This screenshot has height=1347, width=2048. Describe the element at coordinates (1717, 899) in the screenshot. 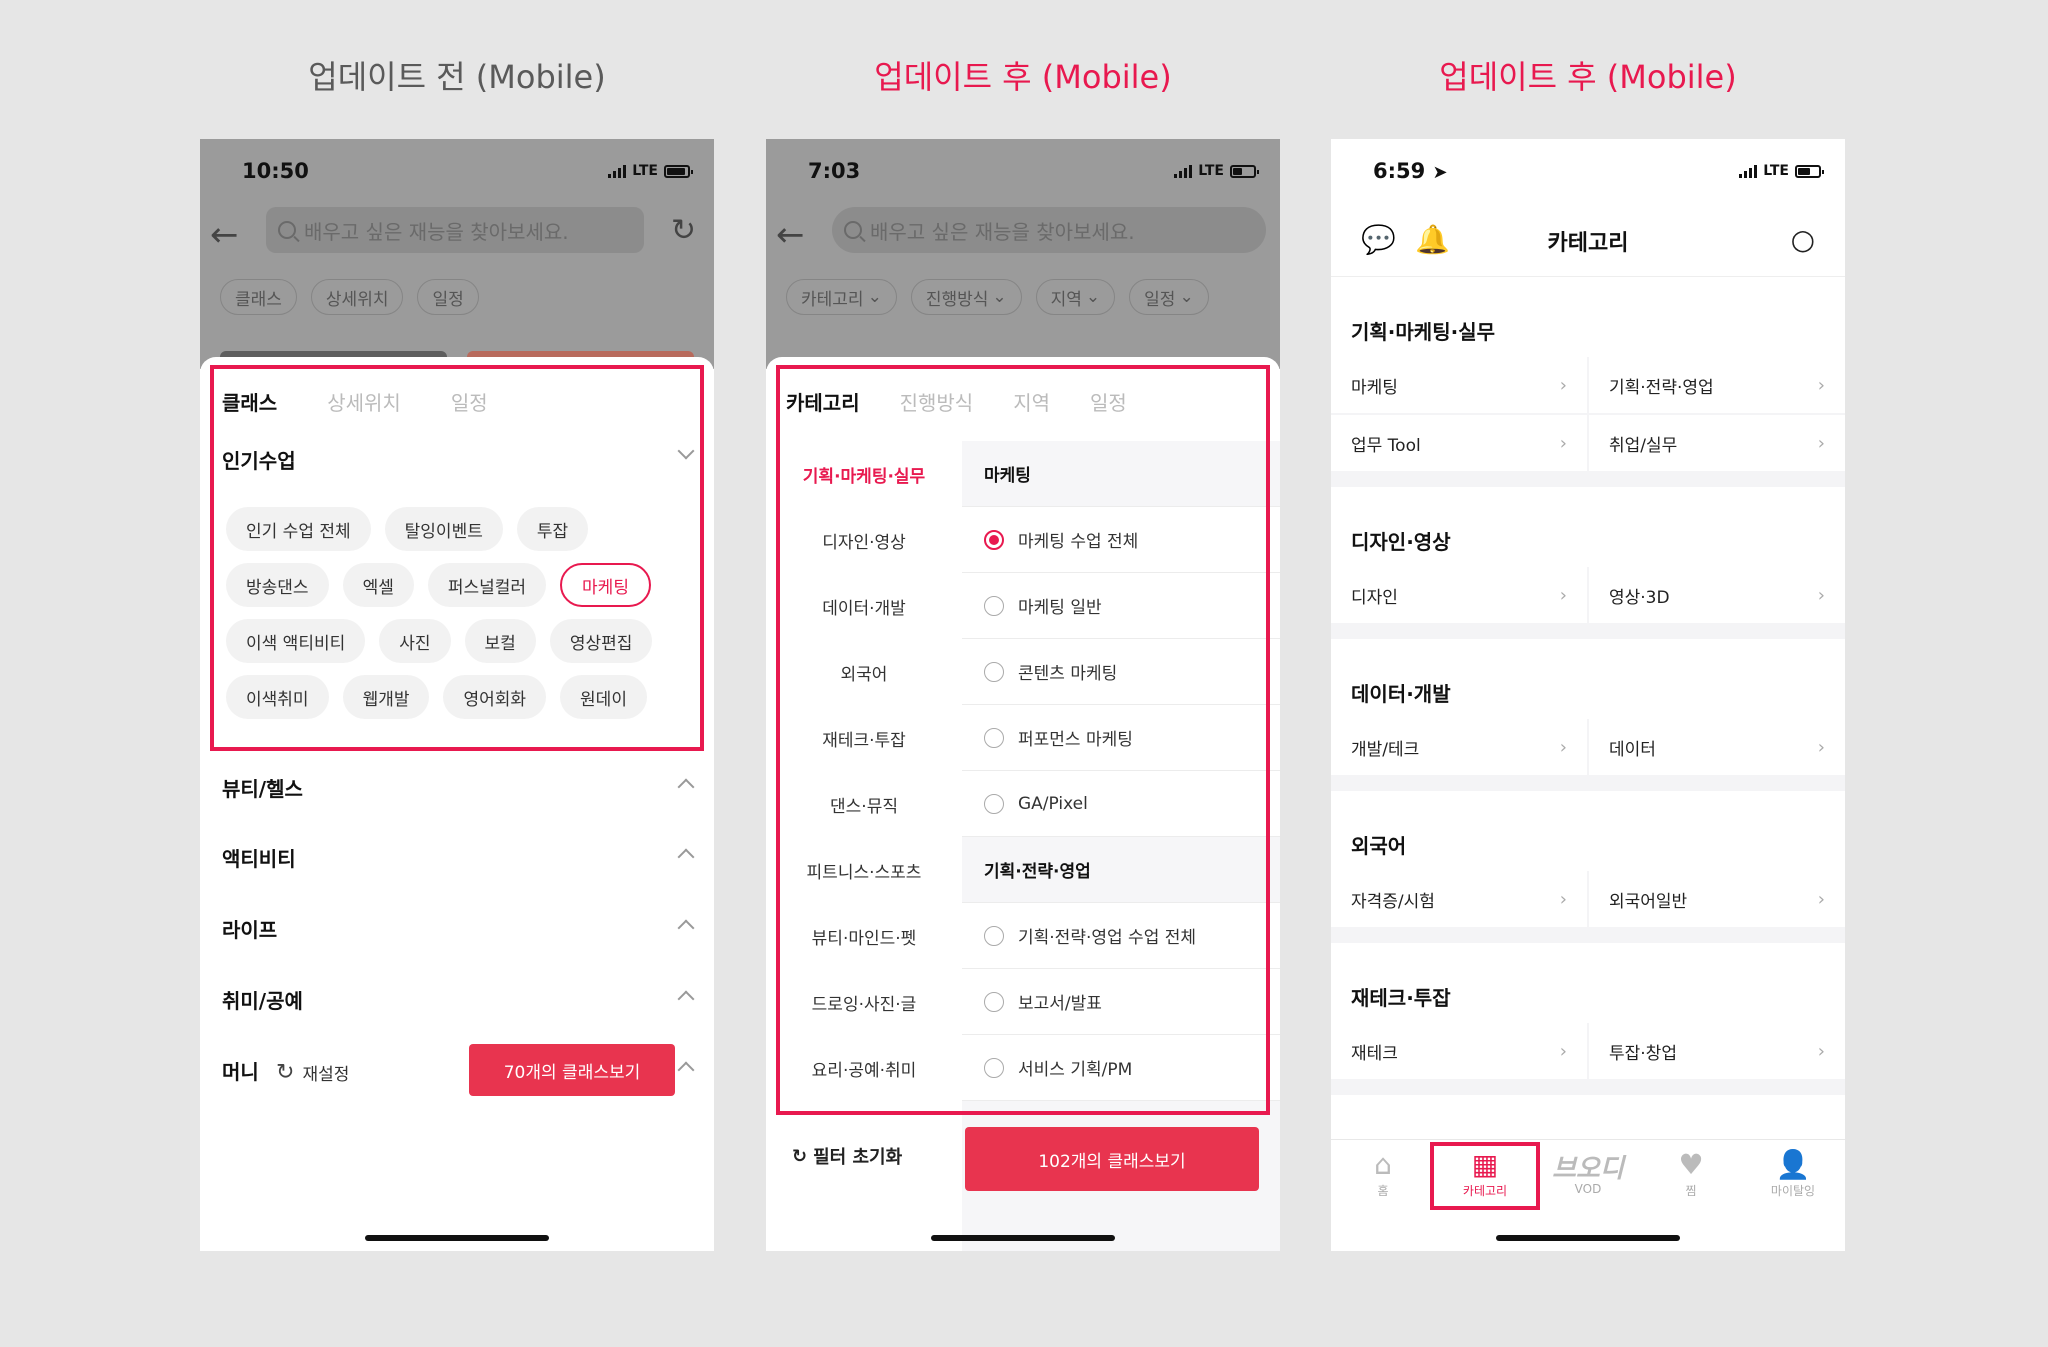

I see `category-link: 외국어일반 ›` at that location.